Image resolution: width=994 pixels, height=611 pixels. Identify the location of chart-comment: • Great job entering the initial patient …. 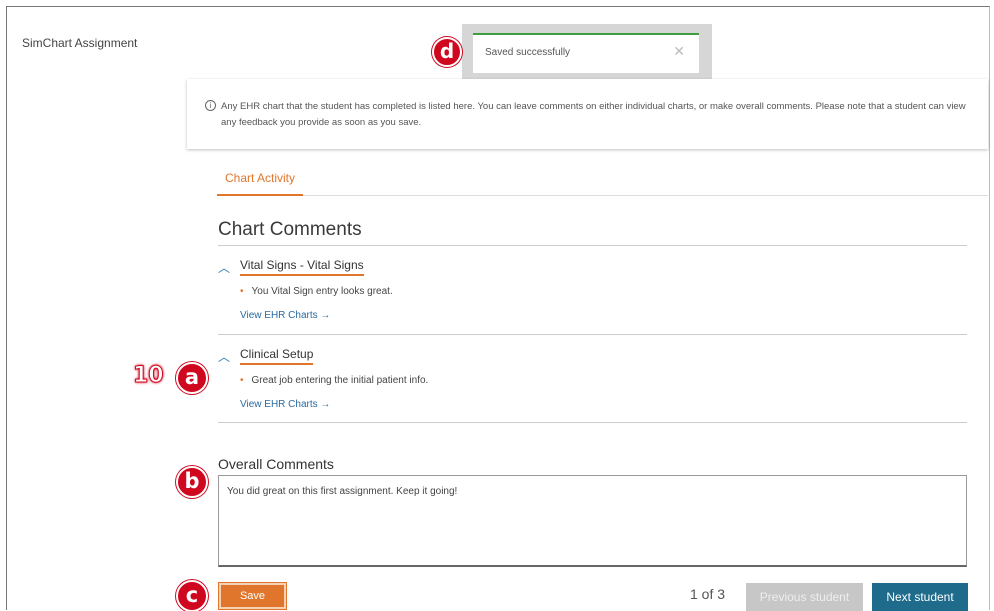
(334, 380).